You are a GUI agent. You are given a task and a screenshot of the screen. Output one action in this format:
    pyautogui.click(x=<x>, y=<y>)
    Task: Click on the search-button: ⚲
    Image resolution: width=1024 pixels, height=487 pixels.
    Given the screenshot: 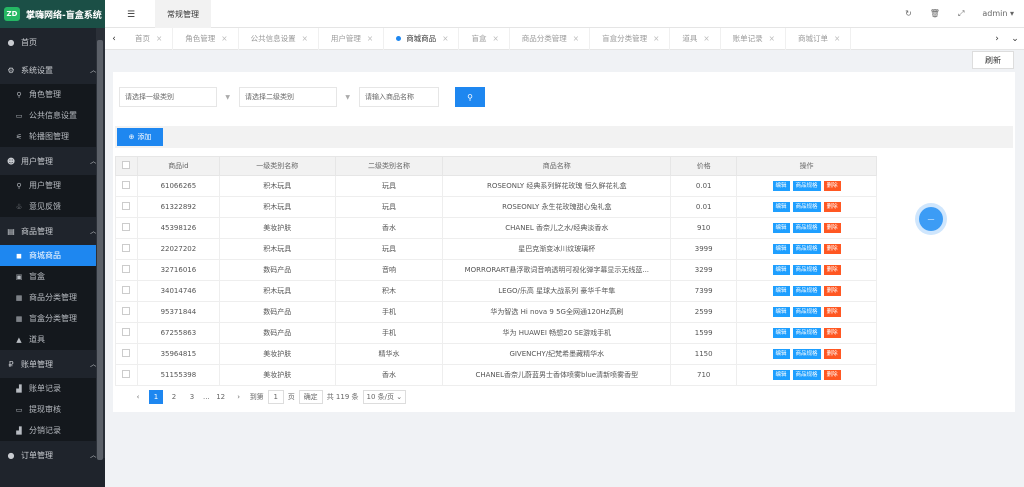 What is the action you would take?
    pyautogui.click(x=470, y=97)
    